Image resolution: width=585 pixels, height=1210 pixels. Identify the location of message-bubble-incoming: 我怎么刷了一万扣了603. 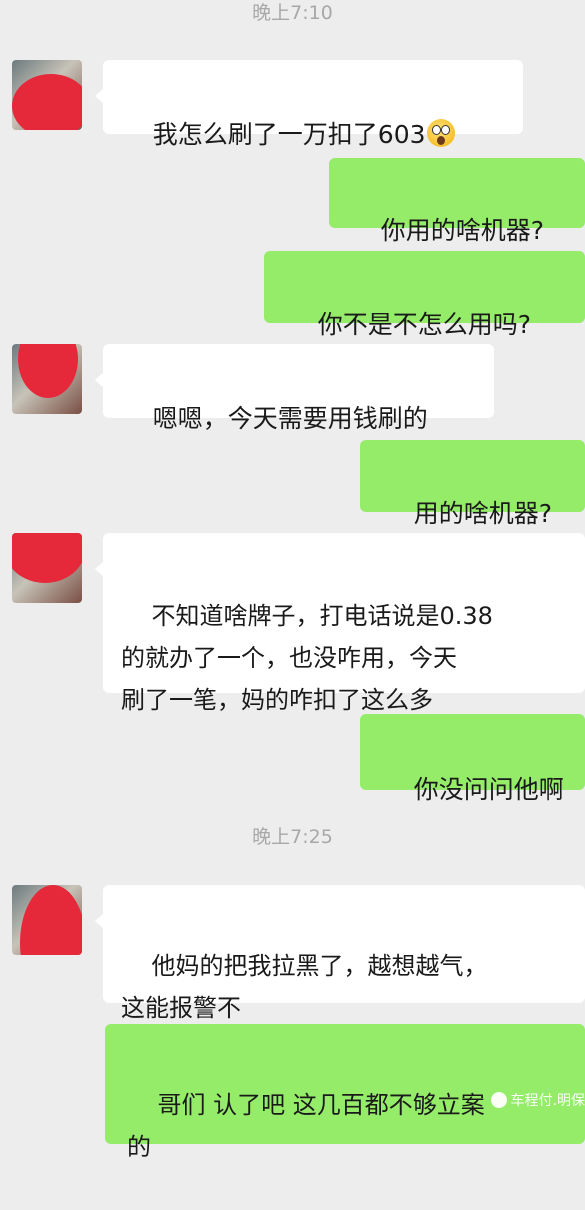
(313, 104).